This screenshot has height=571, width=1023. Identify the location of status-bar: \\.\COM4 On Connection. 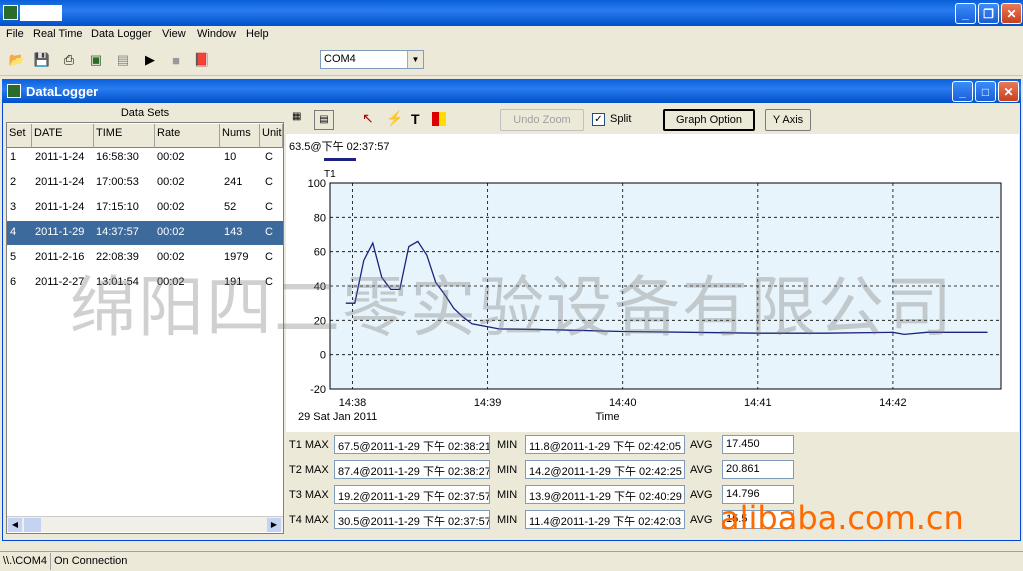
(511, 561).